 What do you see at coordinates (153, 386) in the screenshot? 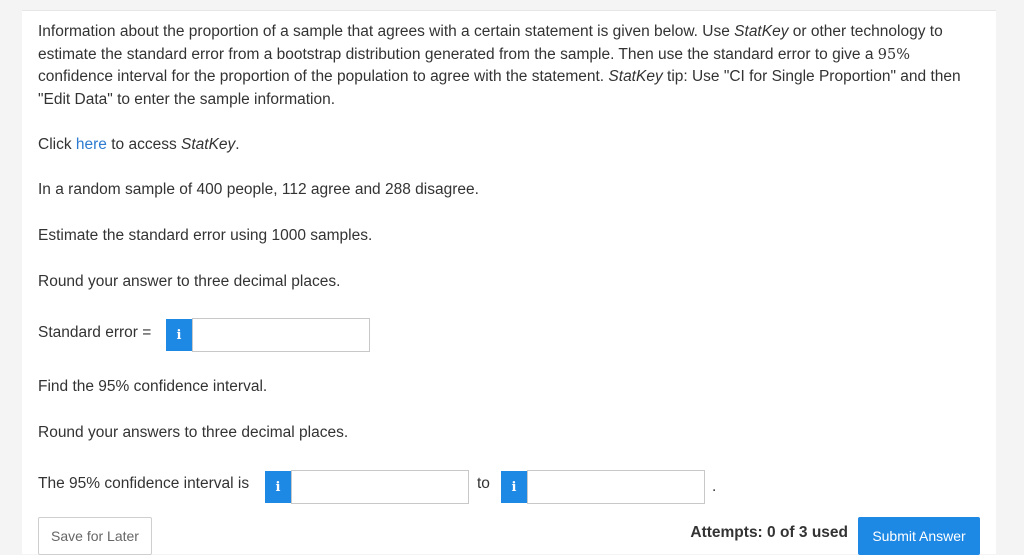
I see `find-ci-instruction: Find the 95% confidence interval.` at bounding box center [153, 386].